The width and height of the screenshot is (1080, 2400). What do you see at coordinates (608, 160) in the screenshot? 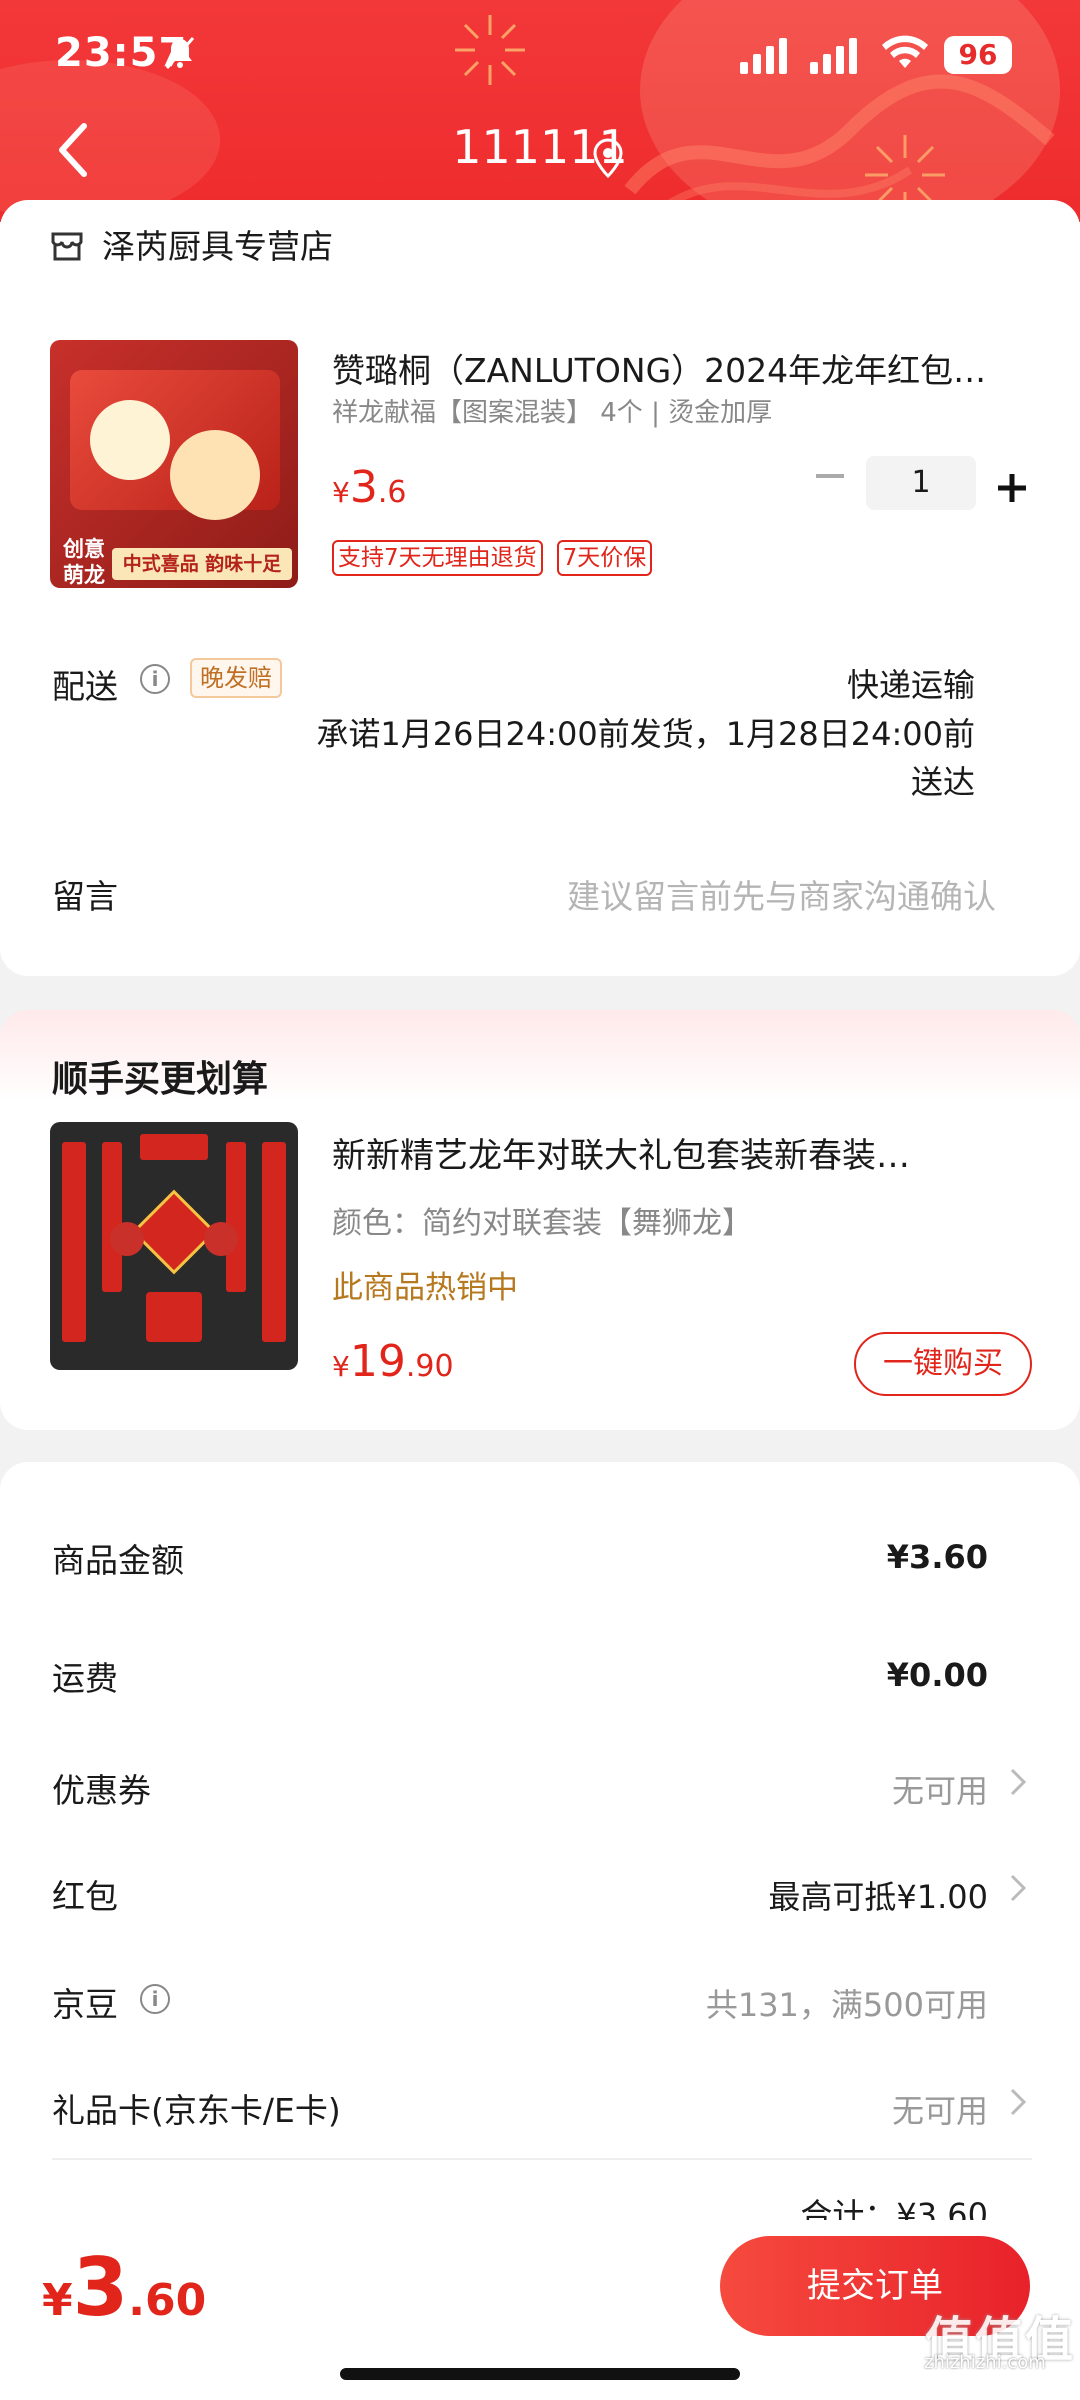
I see `location-pin-icon` at bounding box center [608, 160].